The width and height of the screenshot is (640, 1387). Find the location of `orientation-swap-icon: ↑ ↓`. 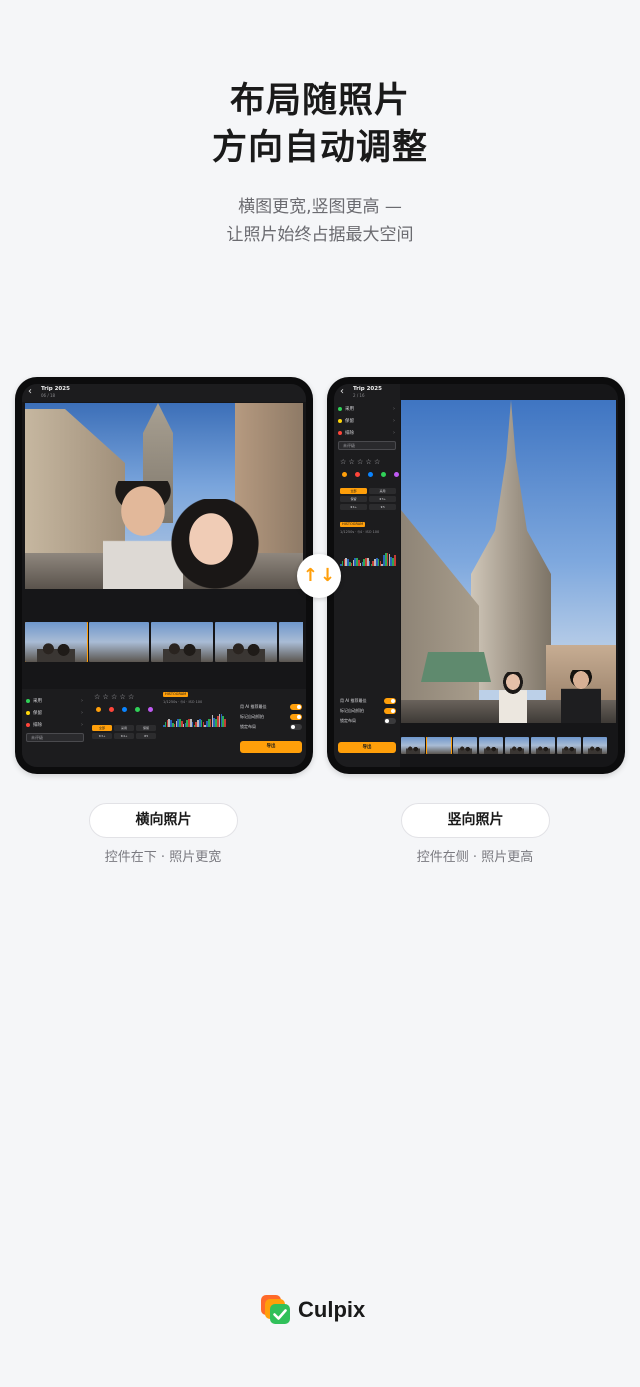

orientation-swap-icon: ↑ ↓ is located at coordinates (319, 576).